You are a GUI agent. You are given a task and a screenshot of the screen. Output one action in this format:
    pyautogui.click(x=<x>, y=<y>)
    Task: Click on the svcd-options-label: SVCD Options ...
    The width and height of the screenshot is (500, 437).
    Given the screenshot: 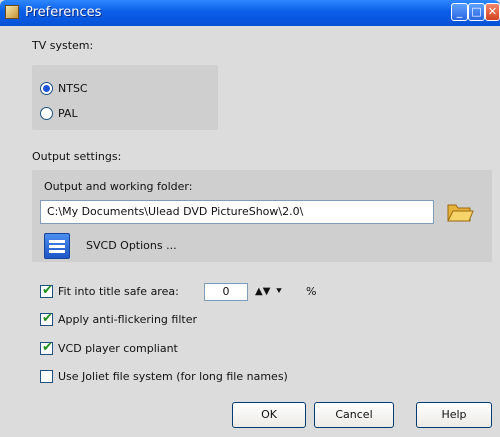 What is the action you would take?
    pyautogui.click(x=131, y=245)
    